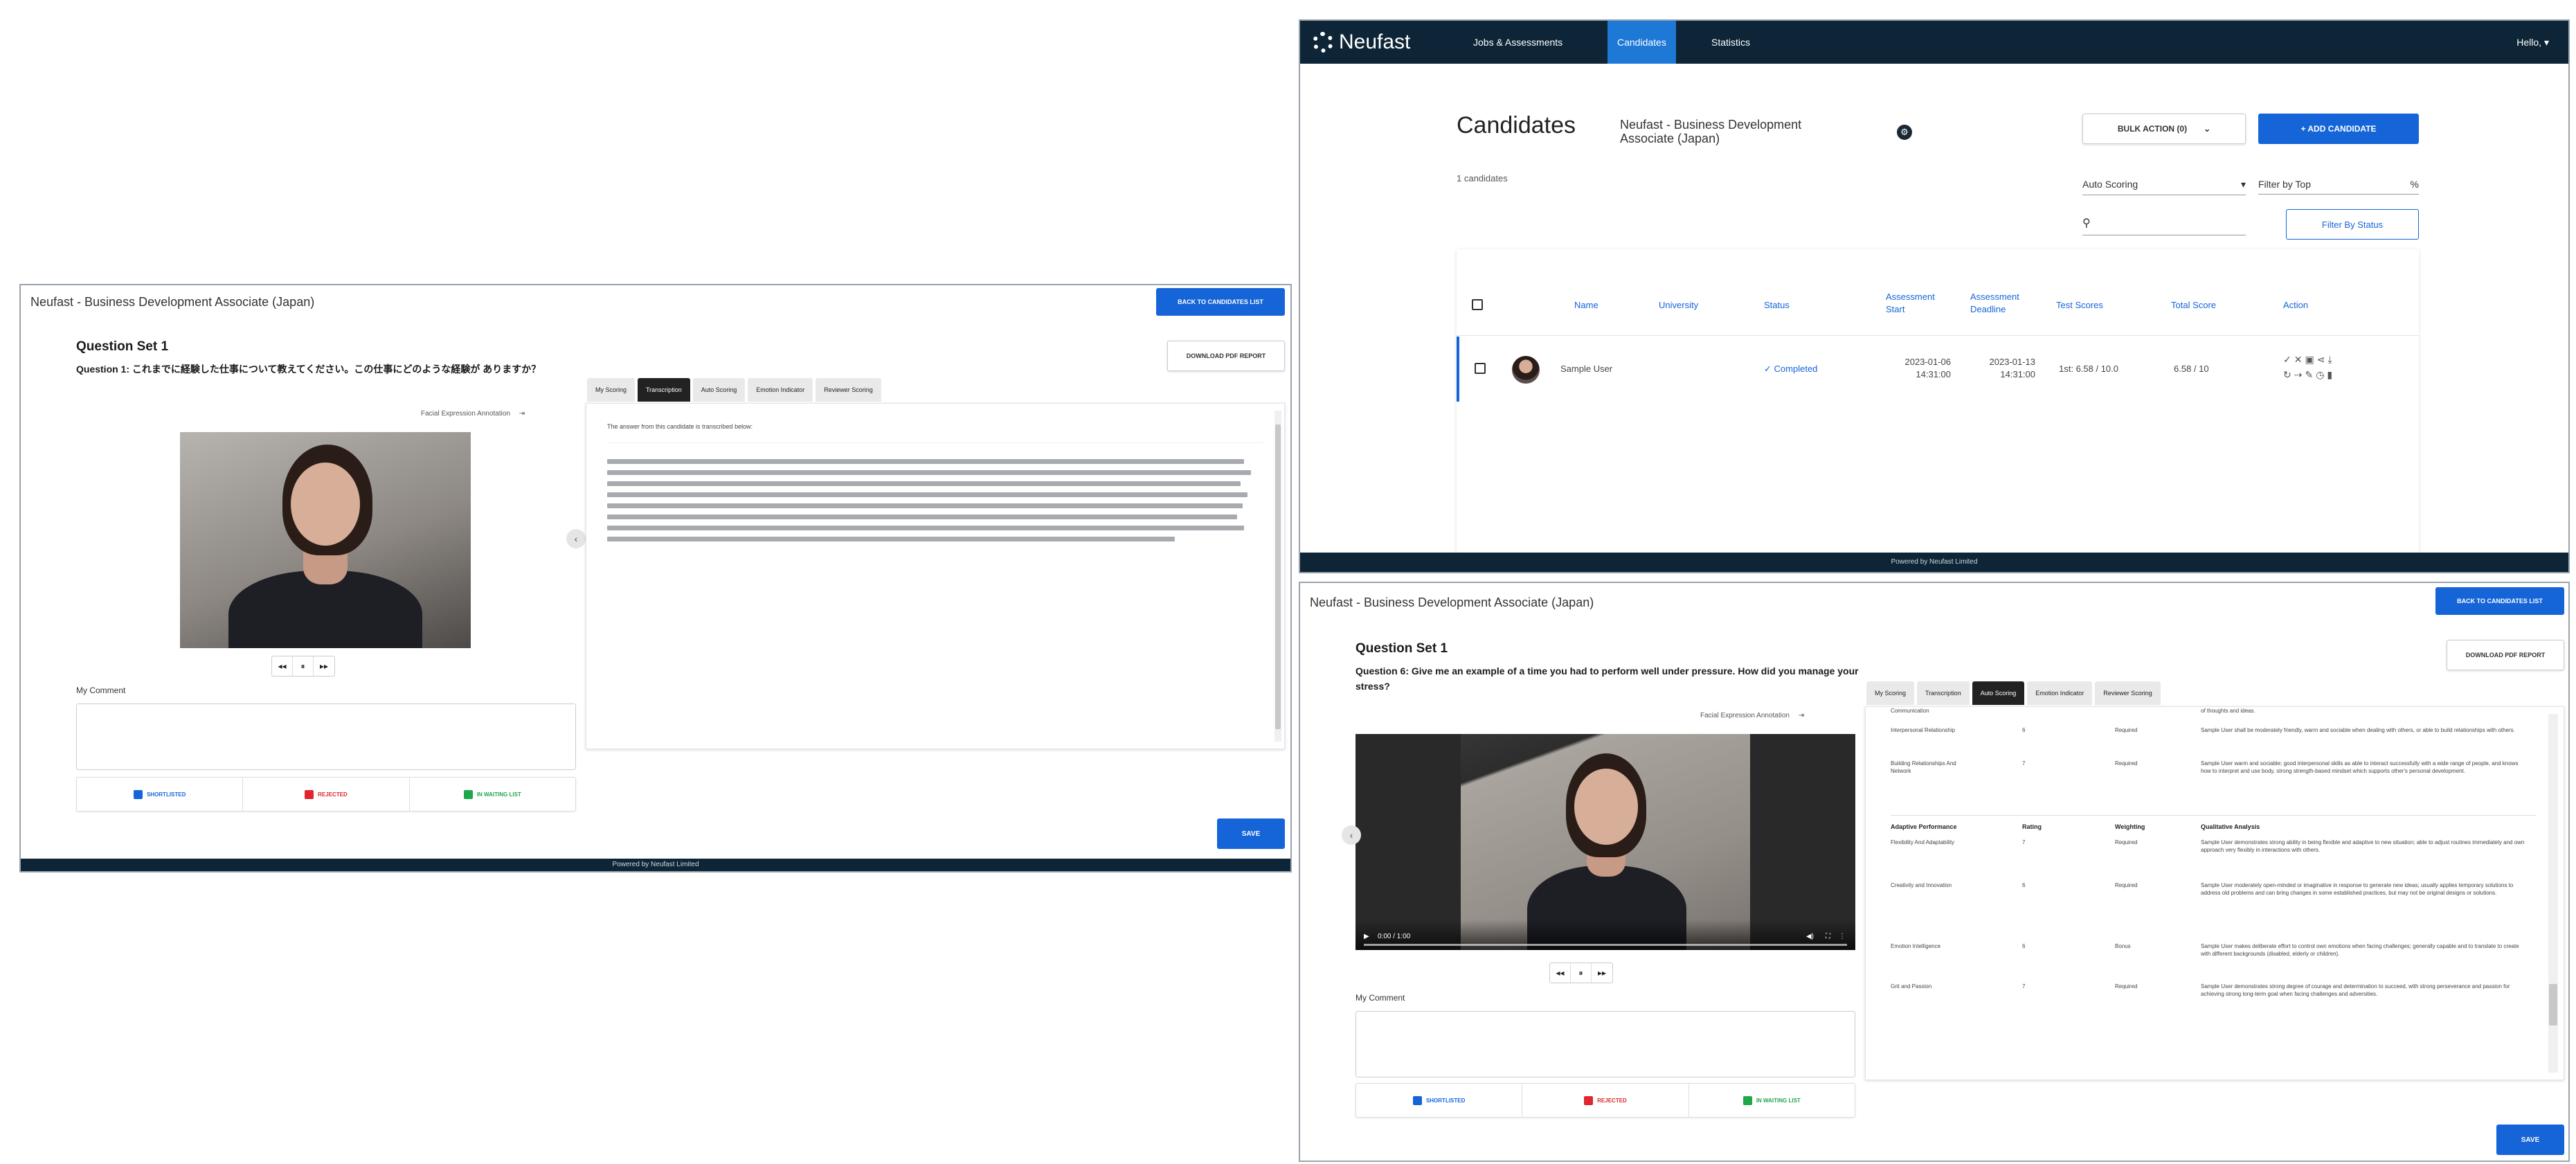 This screenshot has width=2576, height=1164. I want to click on competency-name: Communication, so click(1910, 711).